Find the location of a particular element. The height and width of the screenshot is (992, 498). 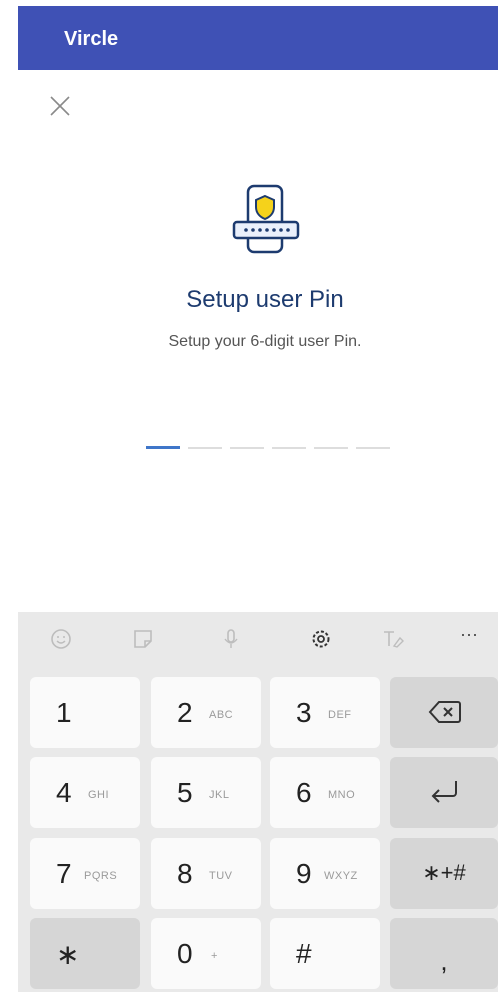

secure-pin-icon is located at coordinates (266, 220).